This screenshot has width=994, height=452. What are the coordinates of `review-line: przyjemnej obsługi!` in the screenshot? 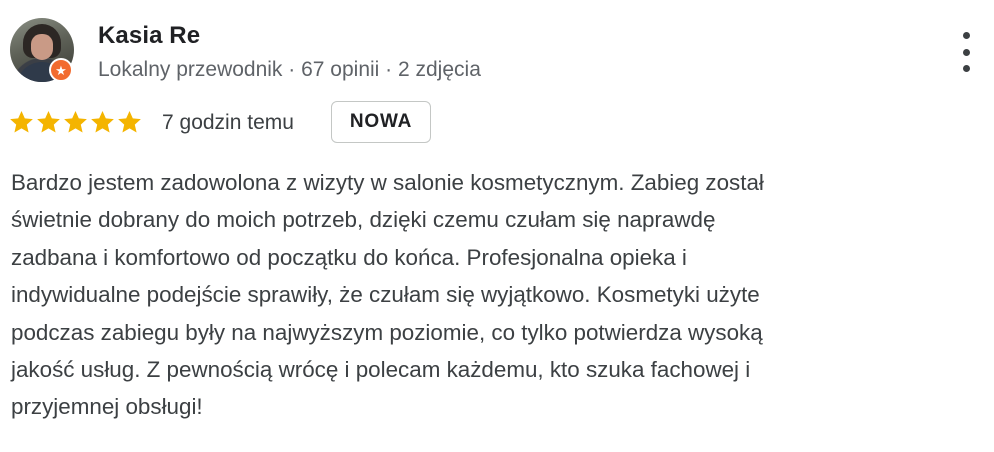 It's located at (107, 407).